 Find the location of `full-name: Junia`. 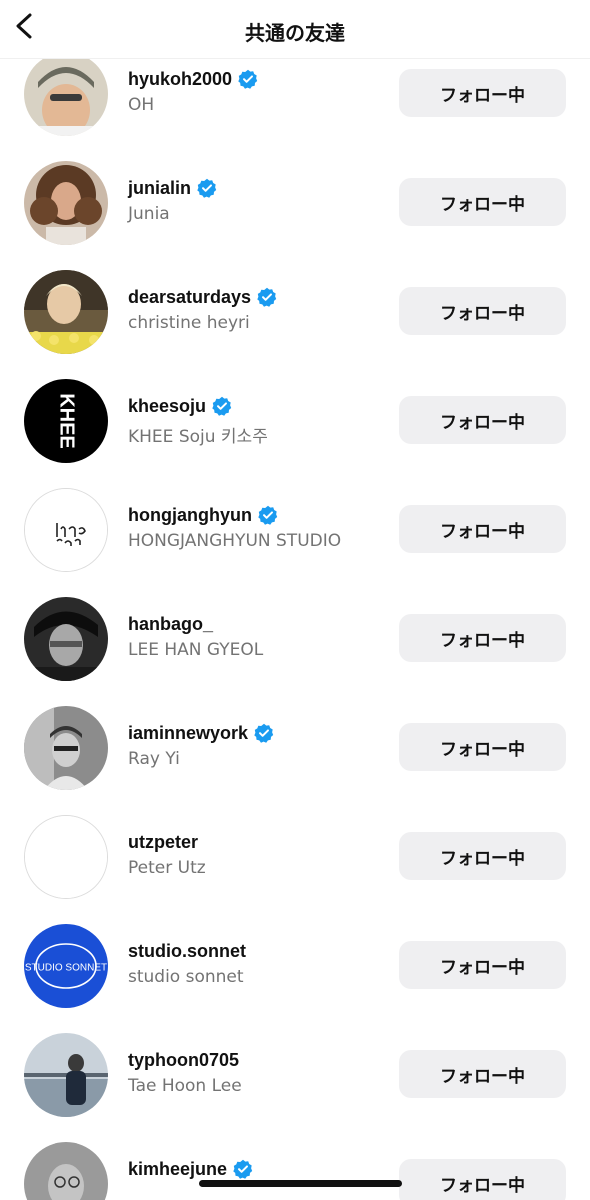

full-name: Junia is located at coordinates (149, 214).